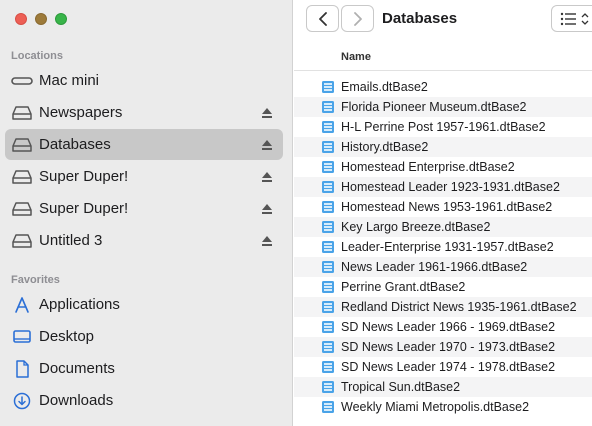 The width and height of the screenshot is (592, 426). I want to click on sidebar-item-untitled-3: Untitled 3, so click(144, 240).